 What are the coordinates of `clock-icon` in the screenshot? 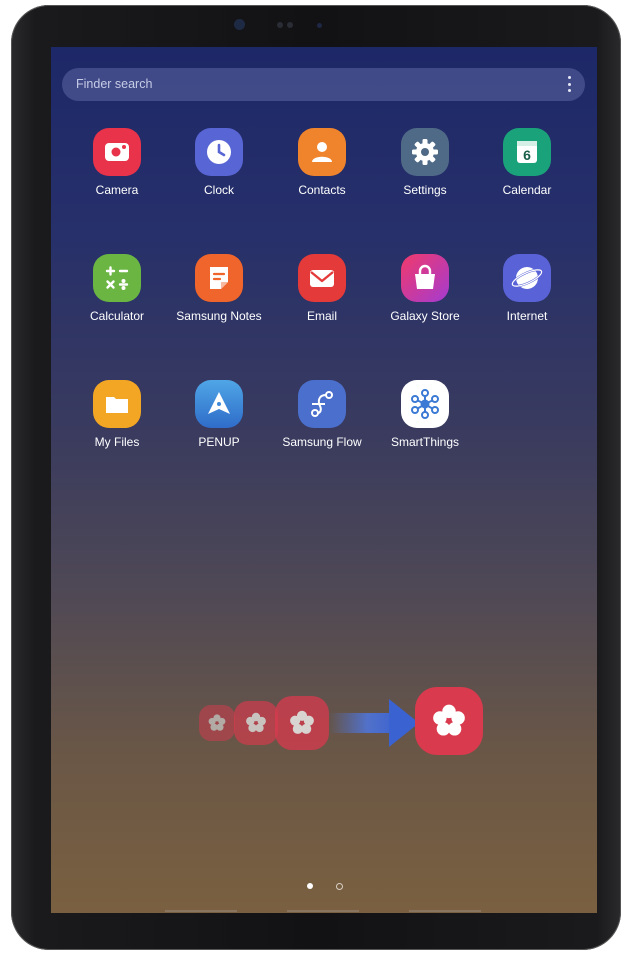 It's located at (219, 152).